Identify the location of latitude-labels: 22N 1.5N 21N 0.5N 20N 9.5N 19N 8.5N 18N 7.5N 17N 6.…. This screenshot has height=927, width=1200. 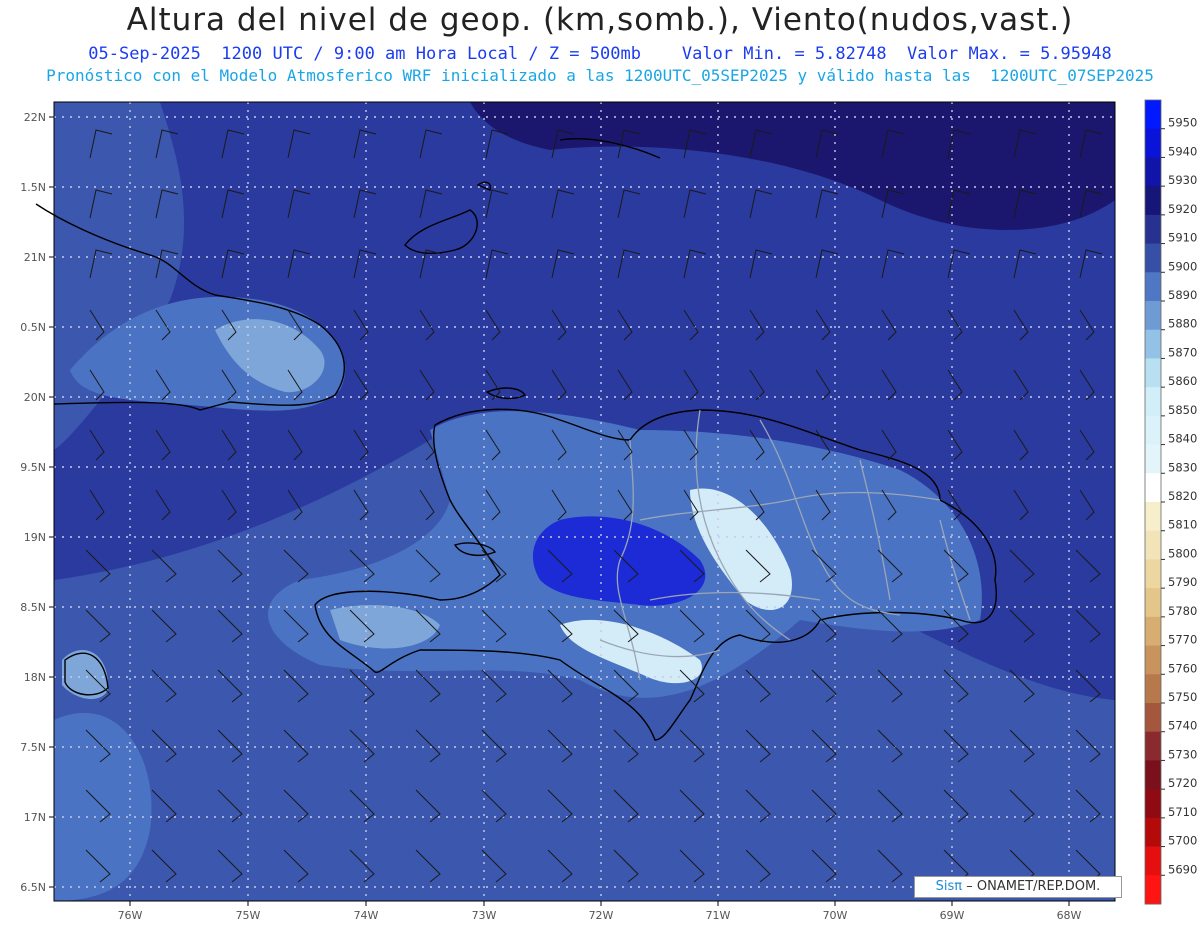
(33, 502).